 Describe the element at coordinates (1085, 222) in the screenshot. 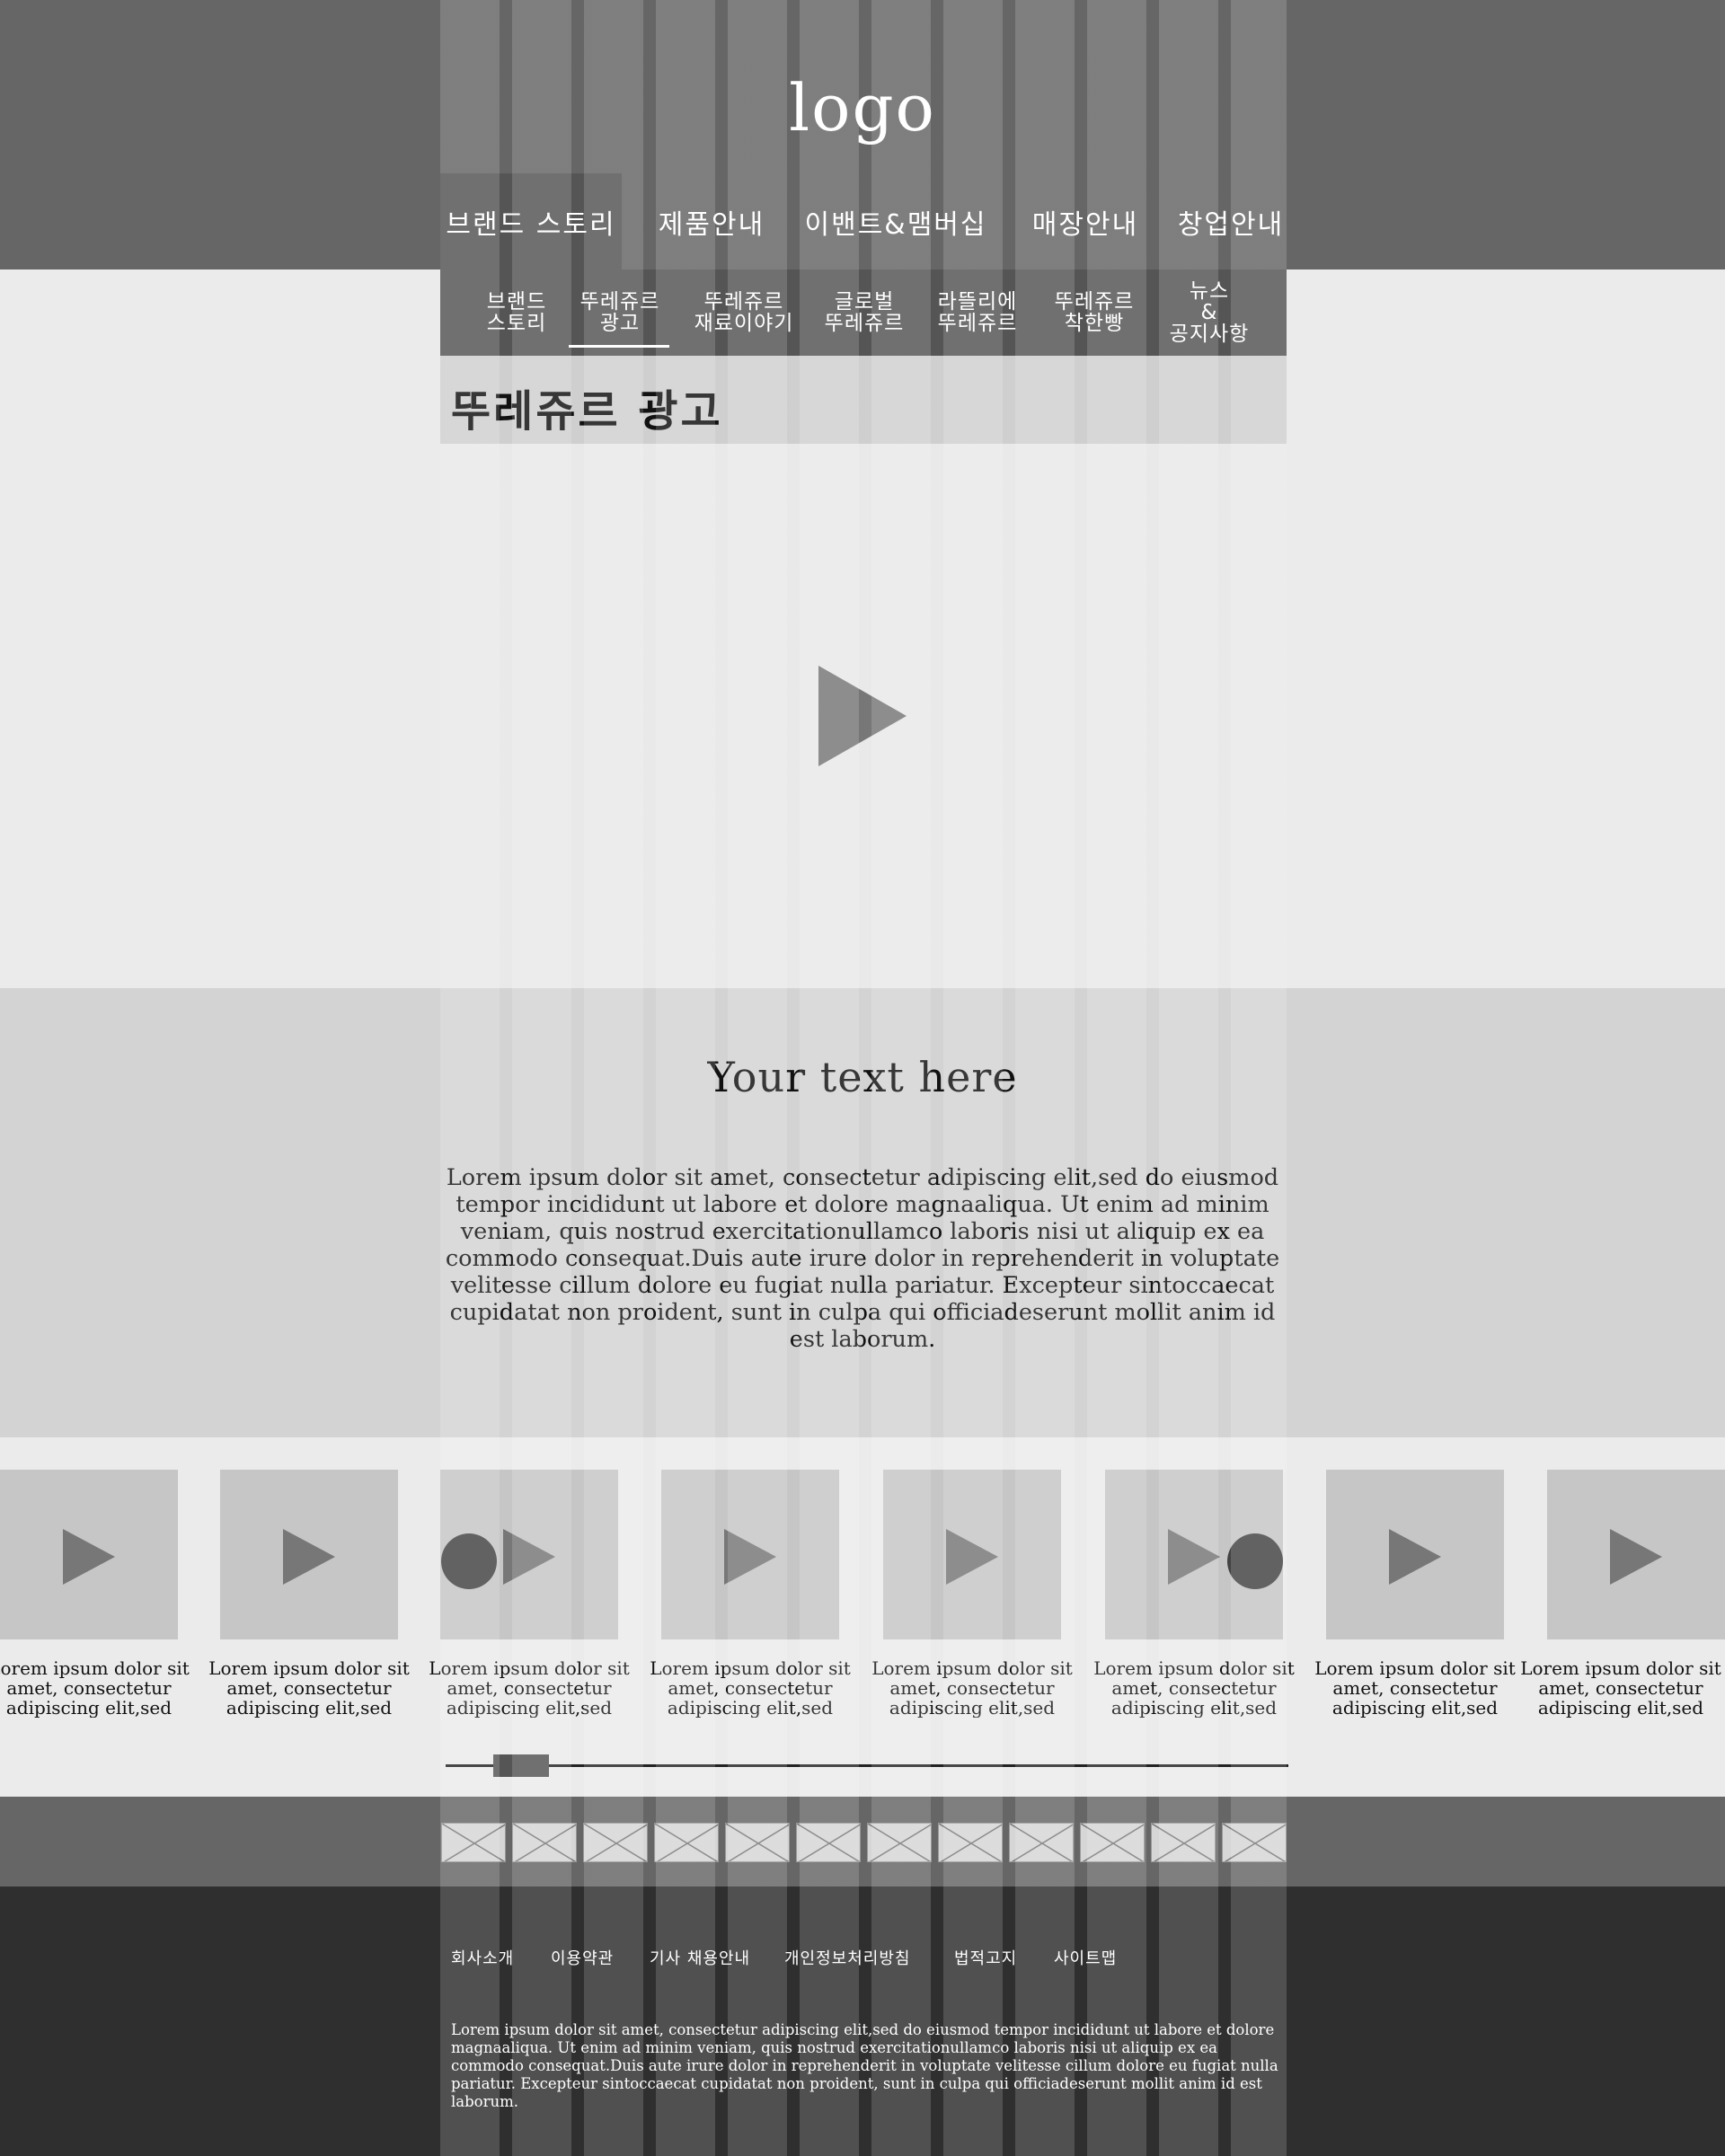

I see `nav-stores: 매장안내` at that location.